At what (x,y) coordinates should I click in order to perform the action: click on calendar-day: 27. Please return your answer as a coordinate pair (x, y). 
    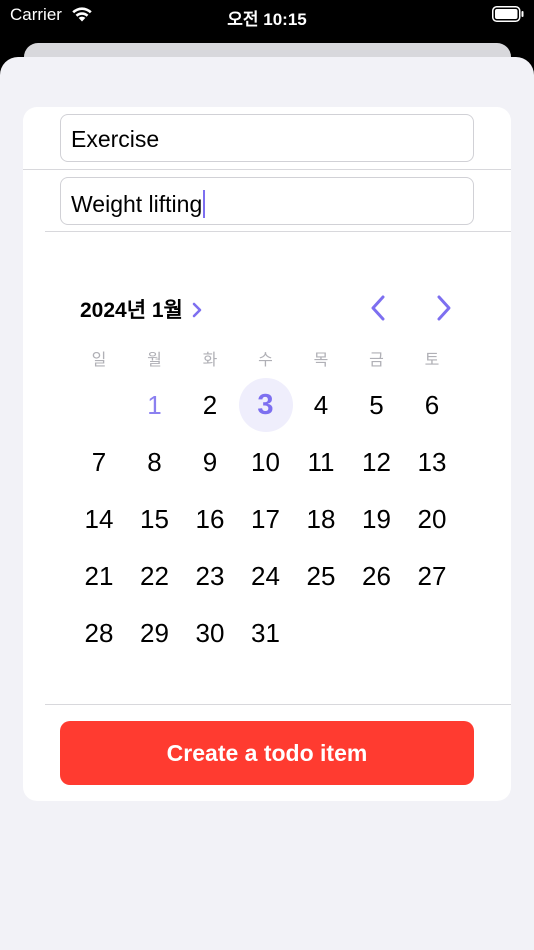
    Looking at the image, I should click on (432, 576).